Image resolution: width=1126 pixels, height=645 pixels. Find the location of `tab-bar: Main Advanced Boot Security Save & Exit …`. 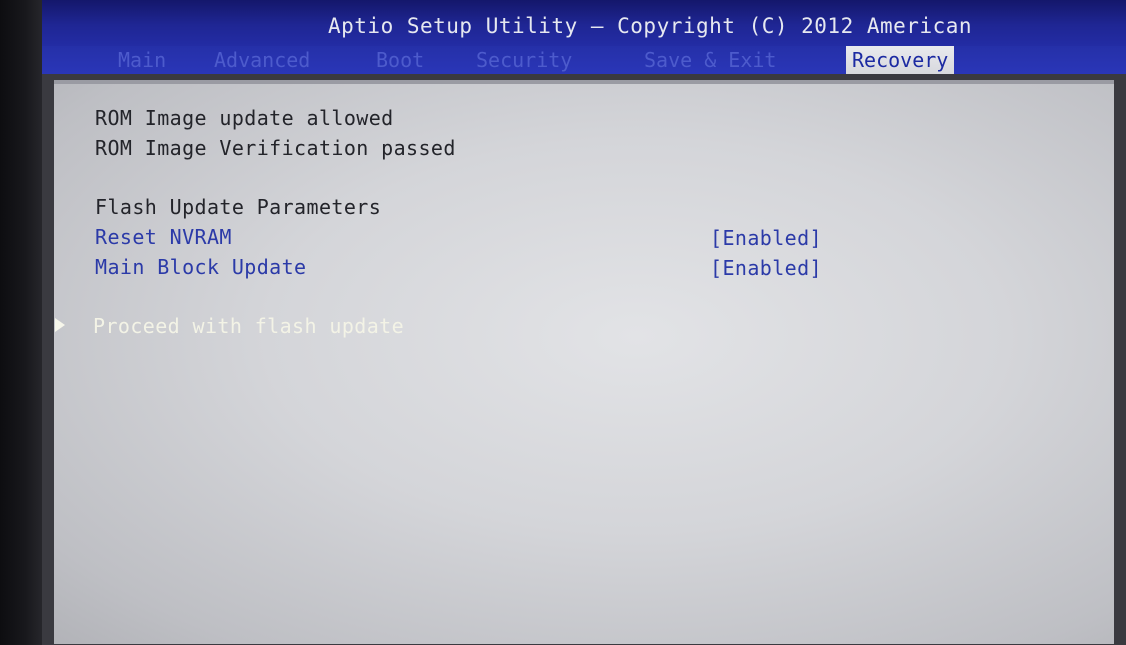

tab-bar: Main Advanced Boot Security Save & Exit … is located at coordinates (584, 60).